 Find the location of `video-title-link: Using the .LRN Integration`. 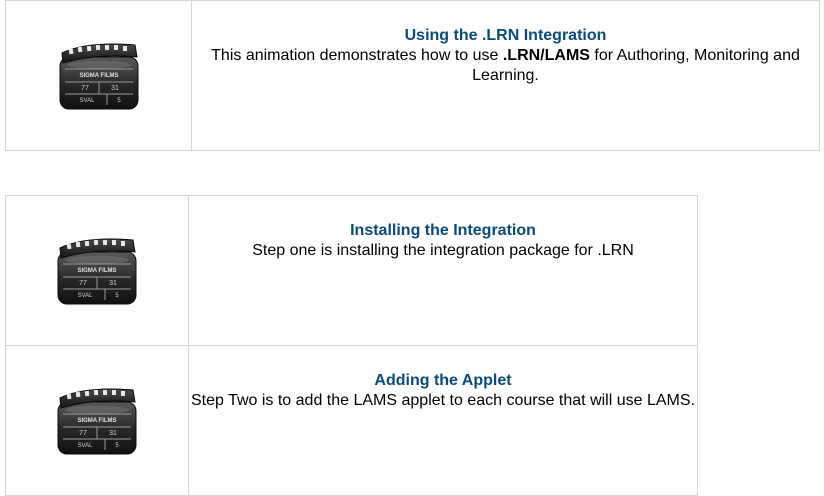

video-title-link: Using the .LRN Integration is located at coordinates (505, 36).